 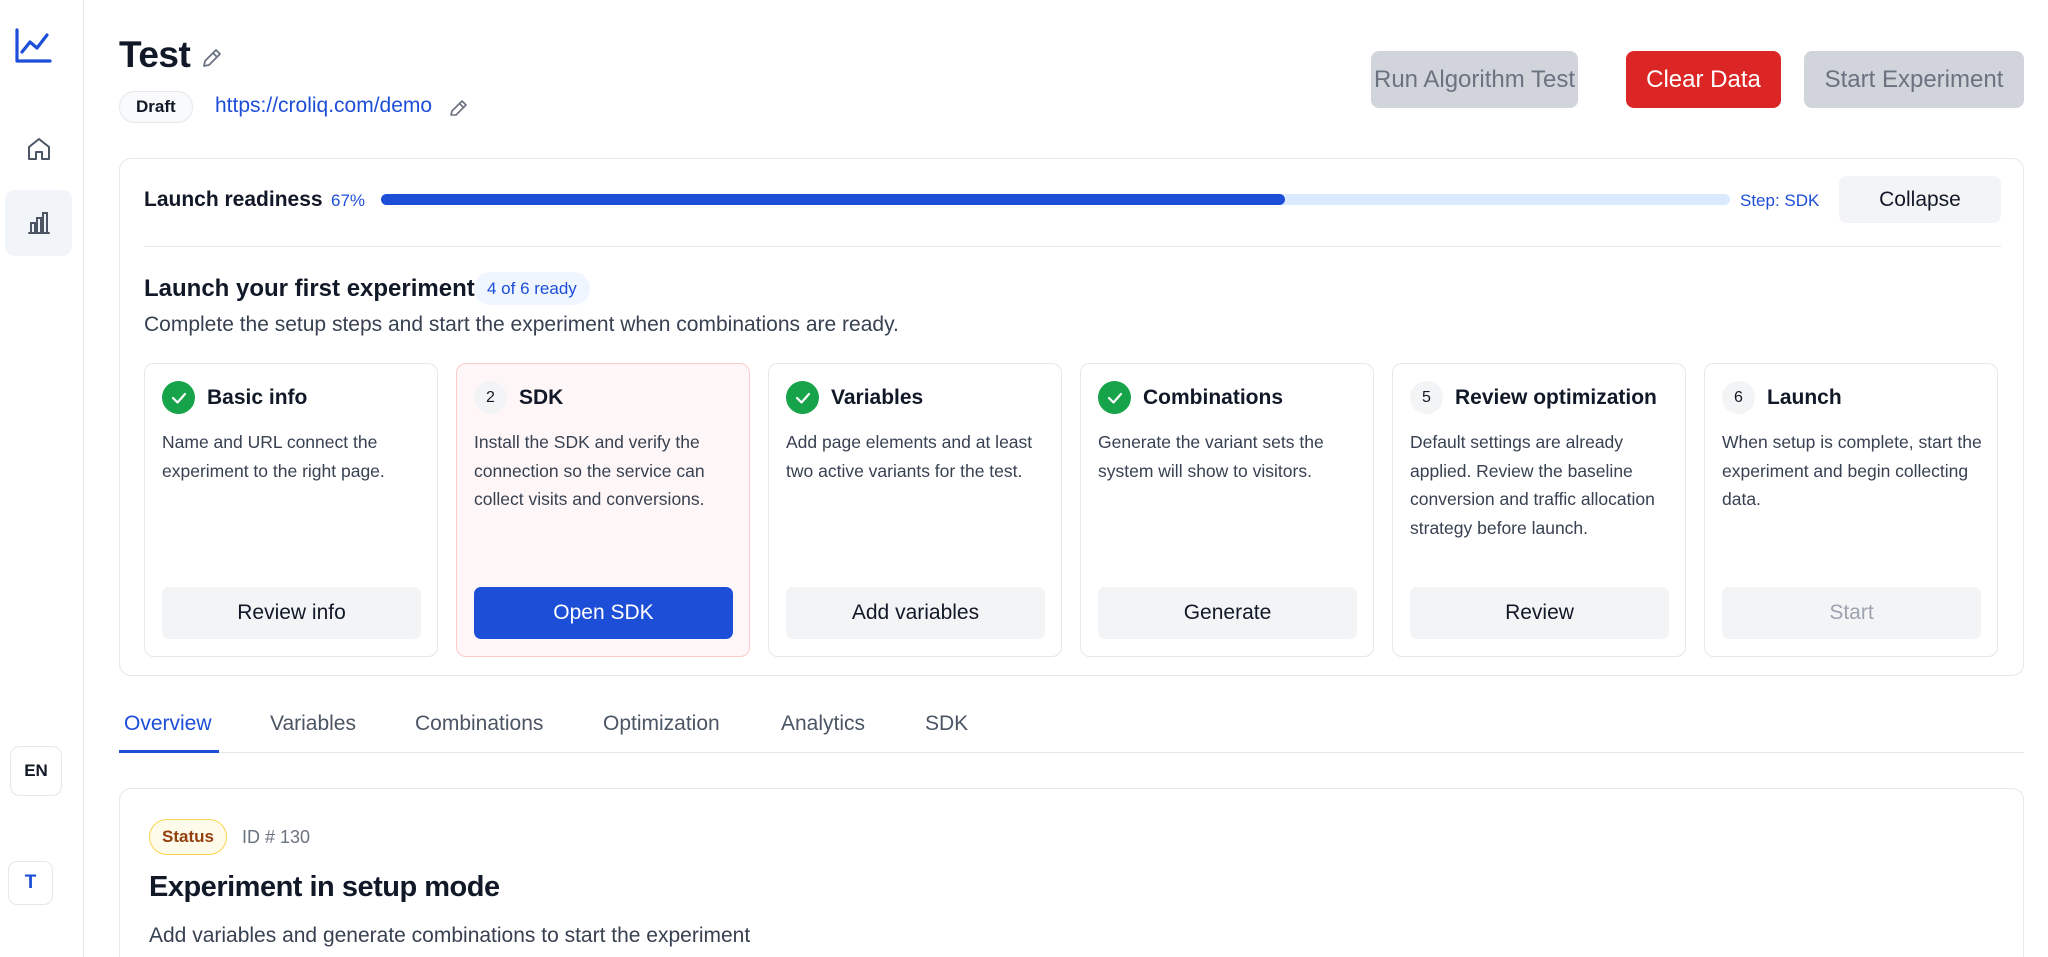 What do you see at coordinates (946, 724) in the screenshot?
I see `tab-sdk: SDK` at bounding box center [946, 724].